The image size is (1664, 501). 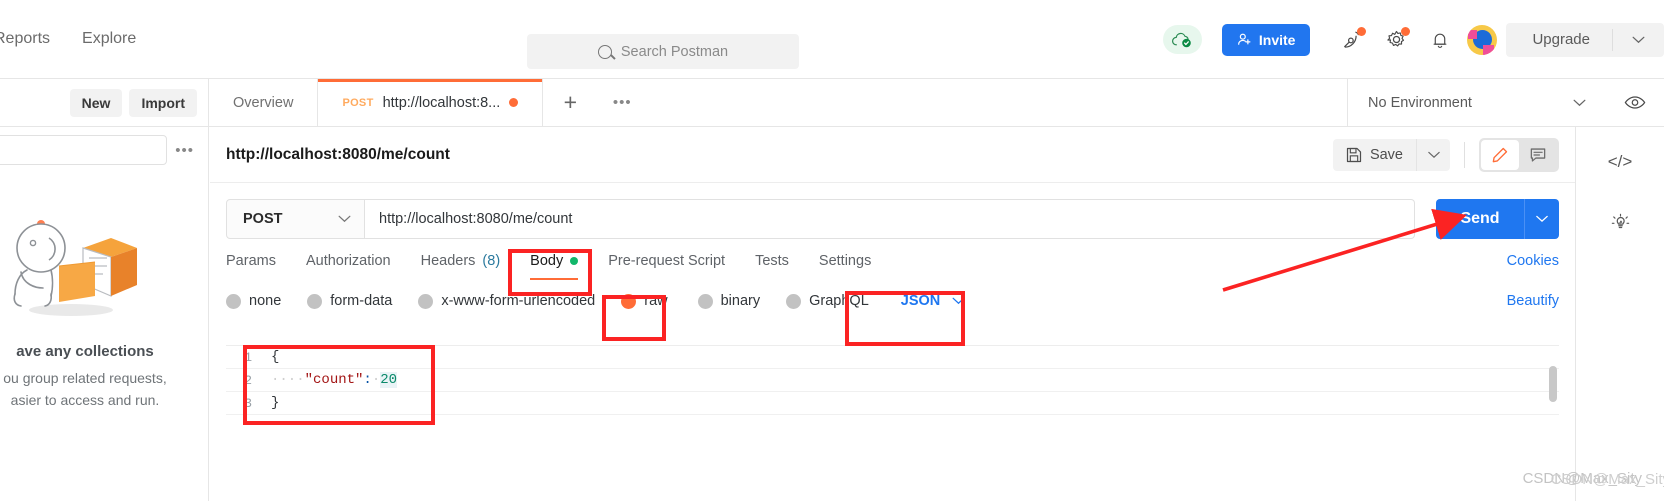 I want to click on tab-options-ellipsis-icon: •••, so click(x=622, y=102).